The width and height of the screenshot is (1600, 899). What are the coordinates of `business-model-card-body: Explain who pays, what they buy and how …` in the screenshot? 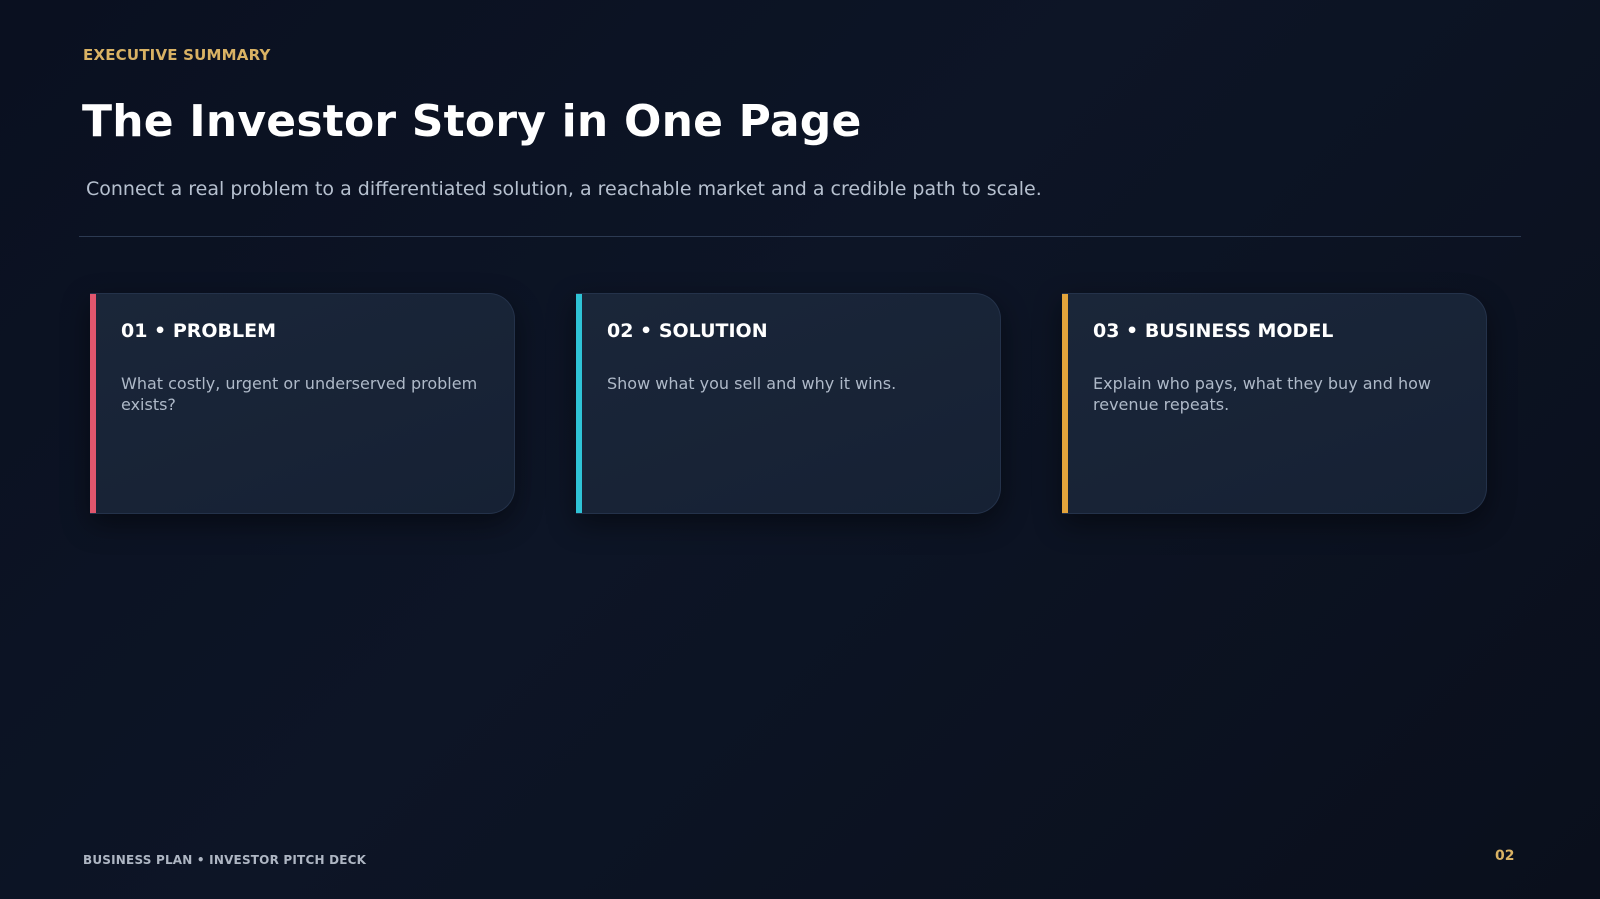 It's located at (1262, 394).